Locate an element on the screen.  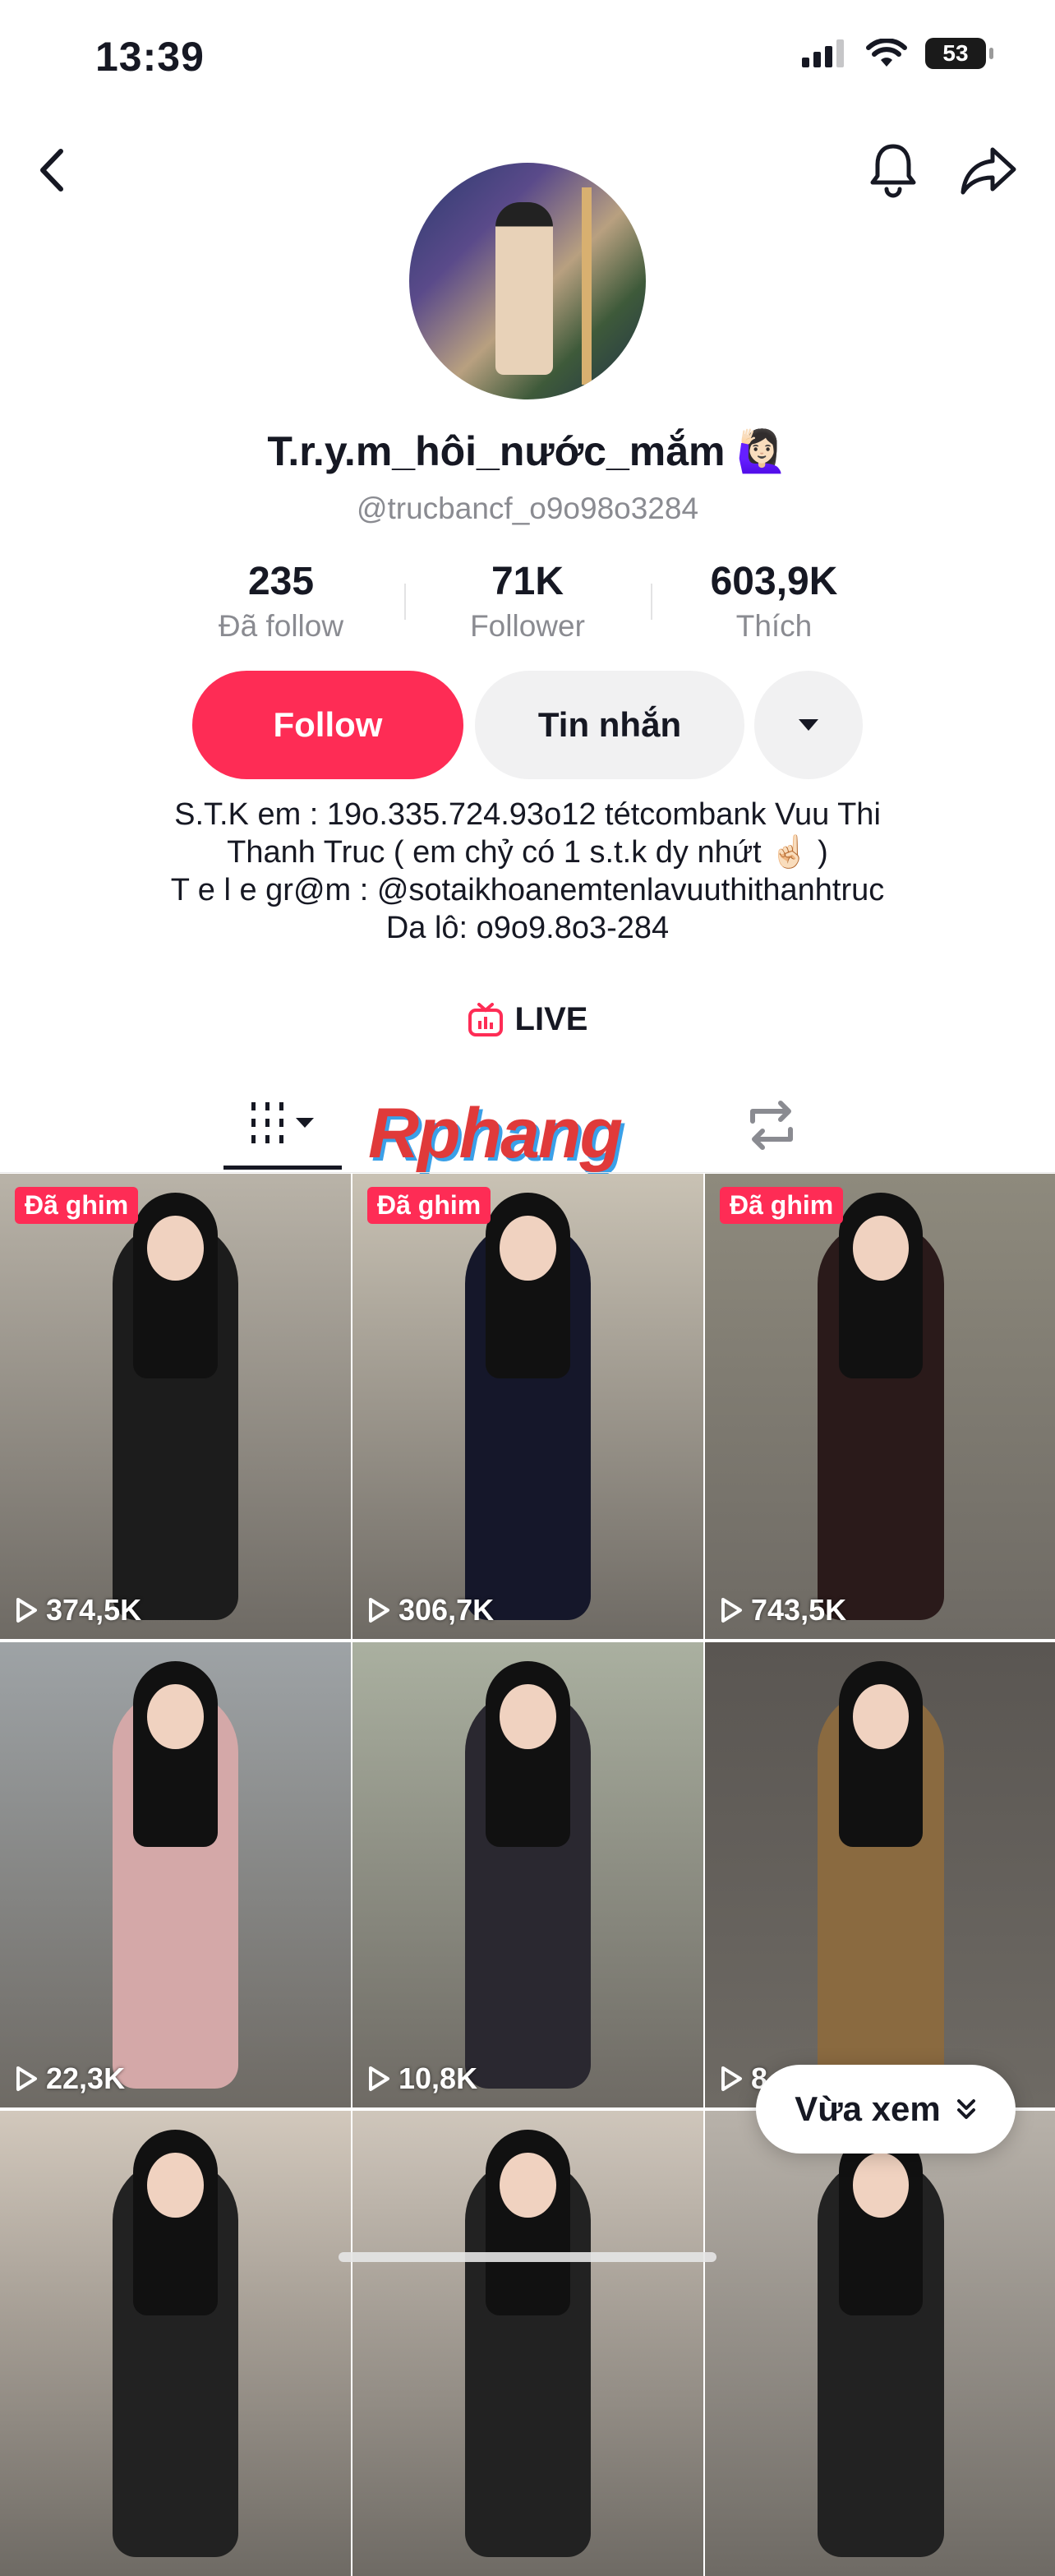
view-count-label: 306,7K is located at coordinates (447, 1610).